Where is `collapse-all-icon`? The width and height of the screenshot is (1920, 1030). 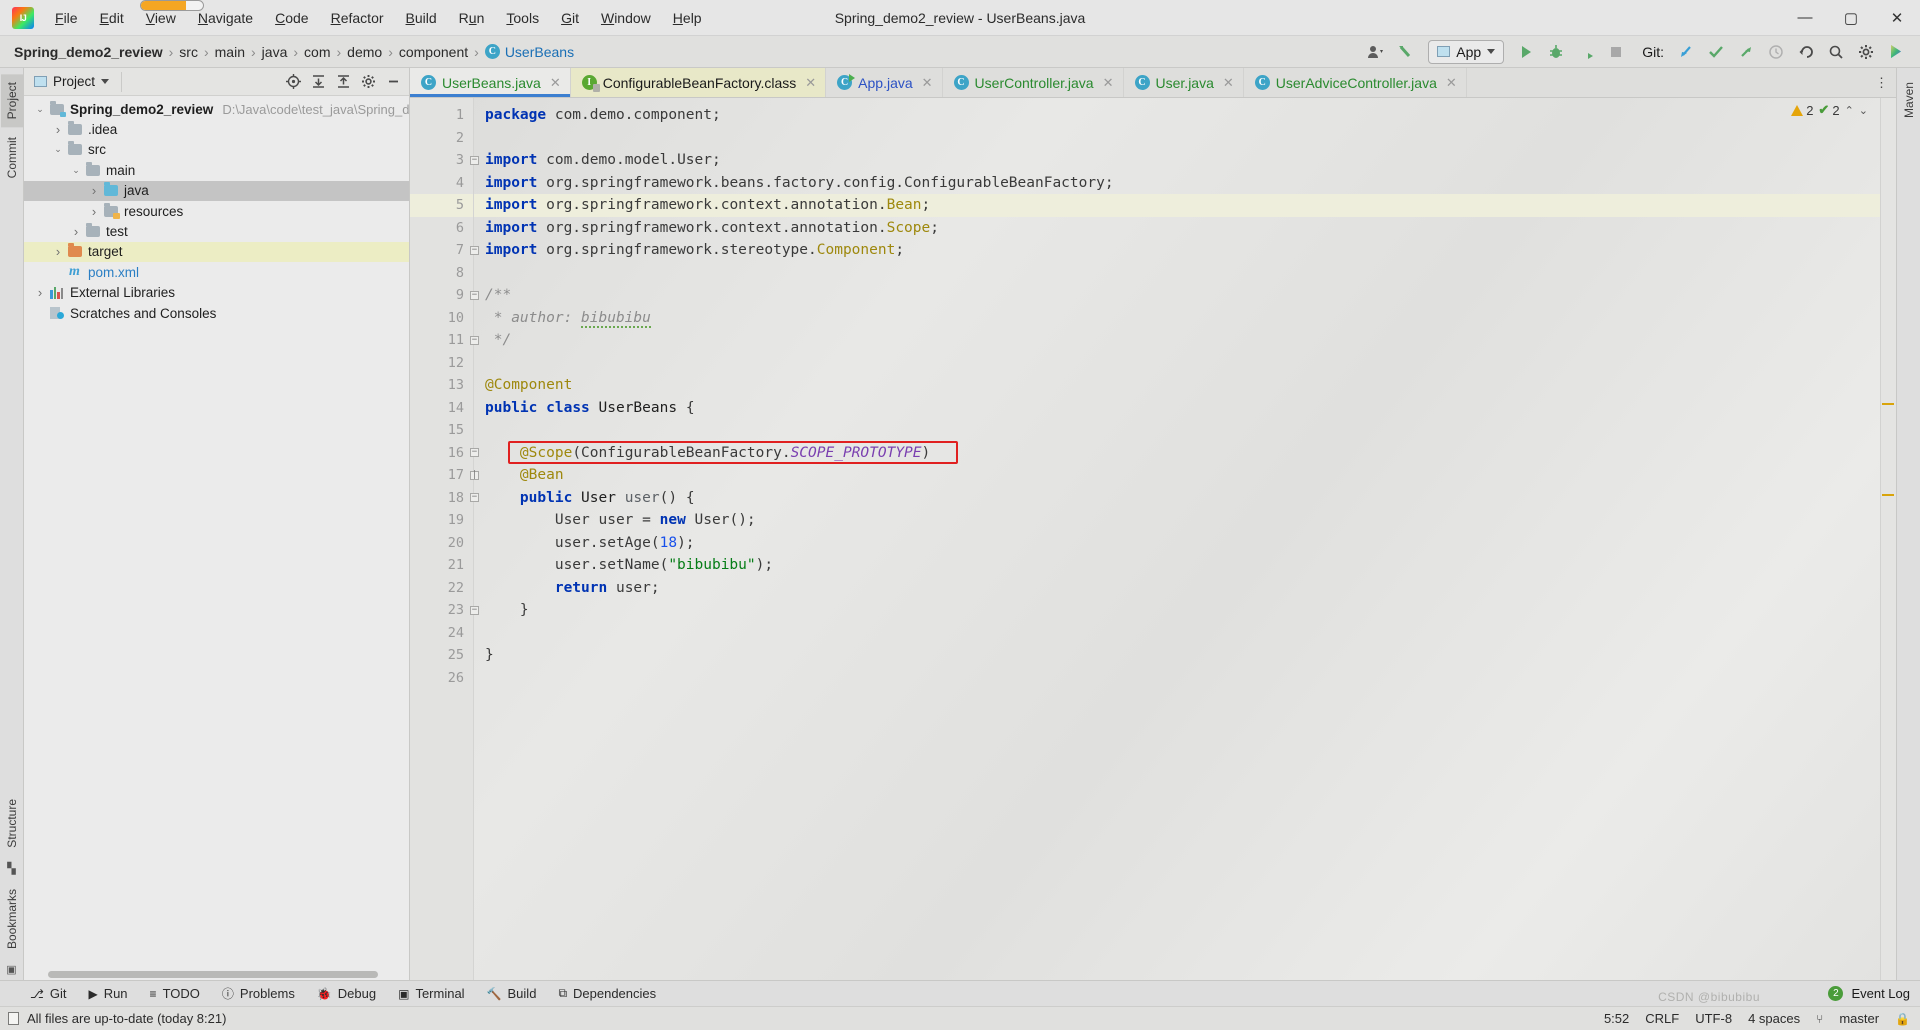 collapse-all-icon is located at coordinates (343, 82).